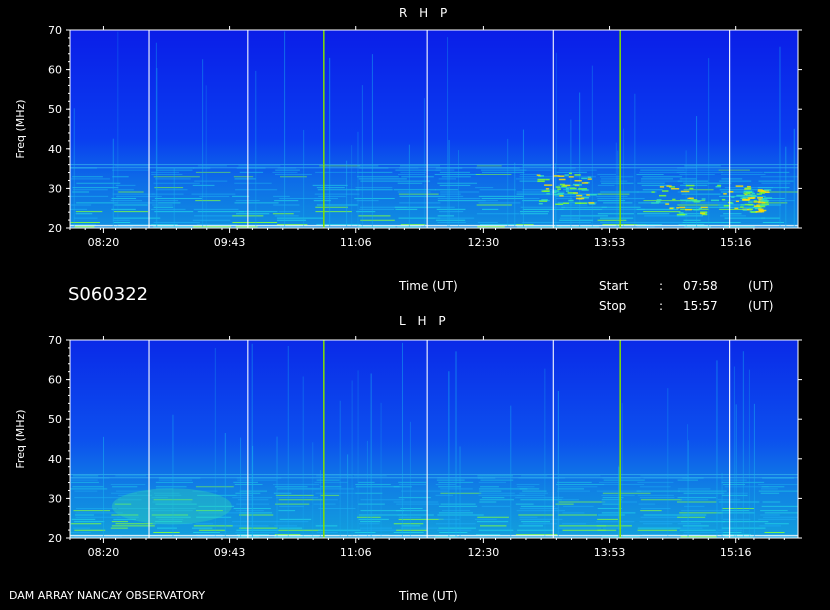  Describe the element at coordinates (171, 506) in the screenshot. I see `diffuse-emission` at that location.